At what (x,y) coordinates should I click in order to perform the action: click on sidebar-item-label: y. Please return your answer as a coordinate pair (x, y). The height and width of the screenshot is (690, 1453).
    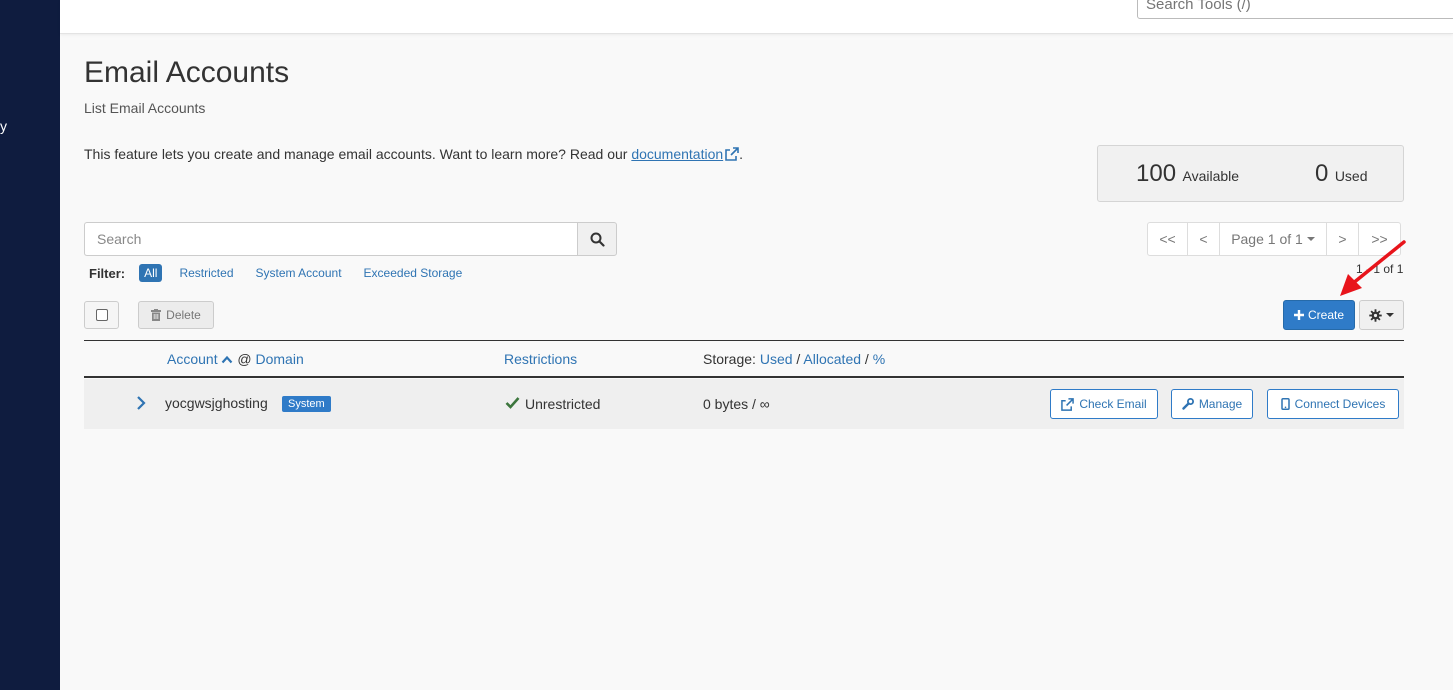
    Looking at the image, I should click on (3, 126).